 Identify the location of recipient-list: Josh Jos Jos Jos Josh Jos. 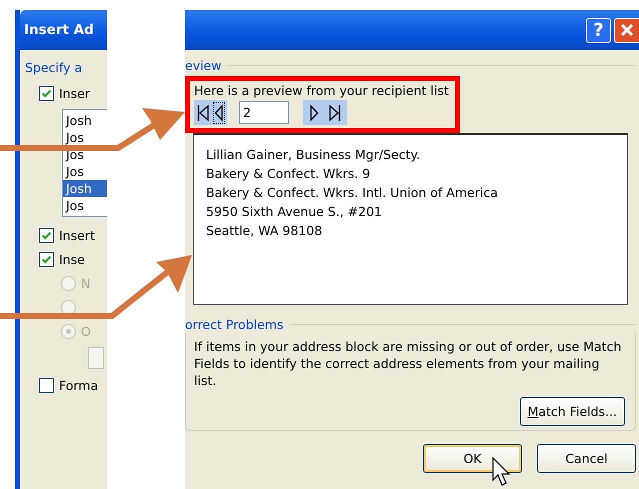
(84, 163).